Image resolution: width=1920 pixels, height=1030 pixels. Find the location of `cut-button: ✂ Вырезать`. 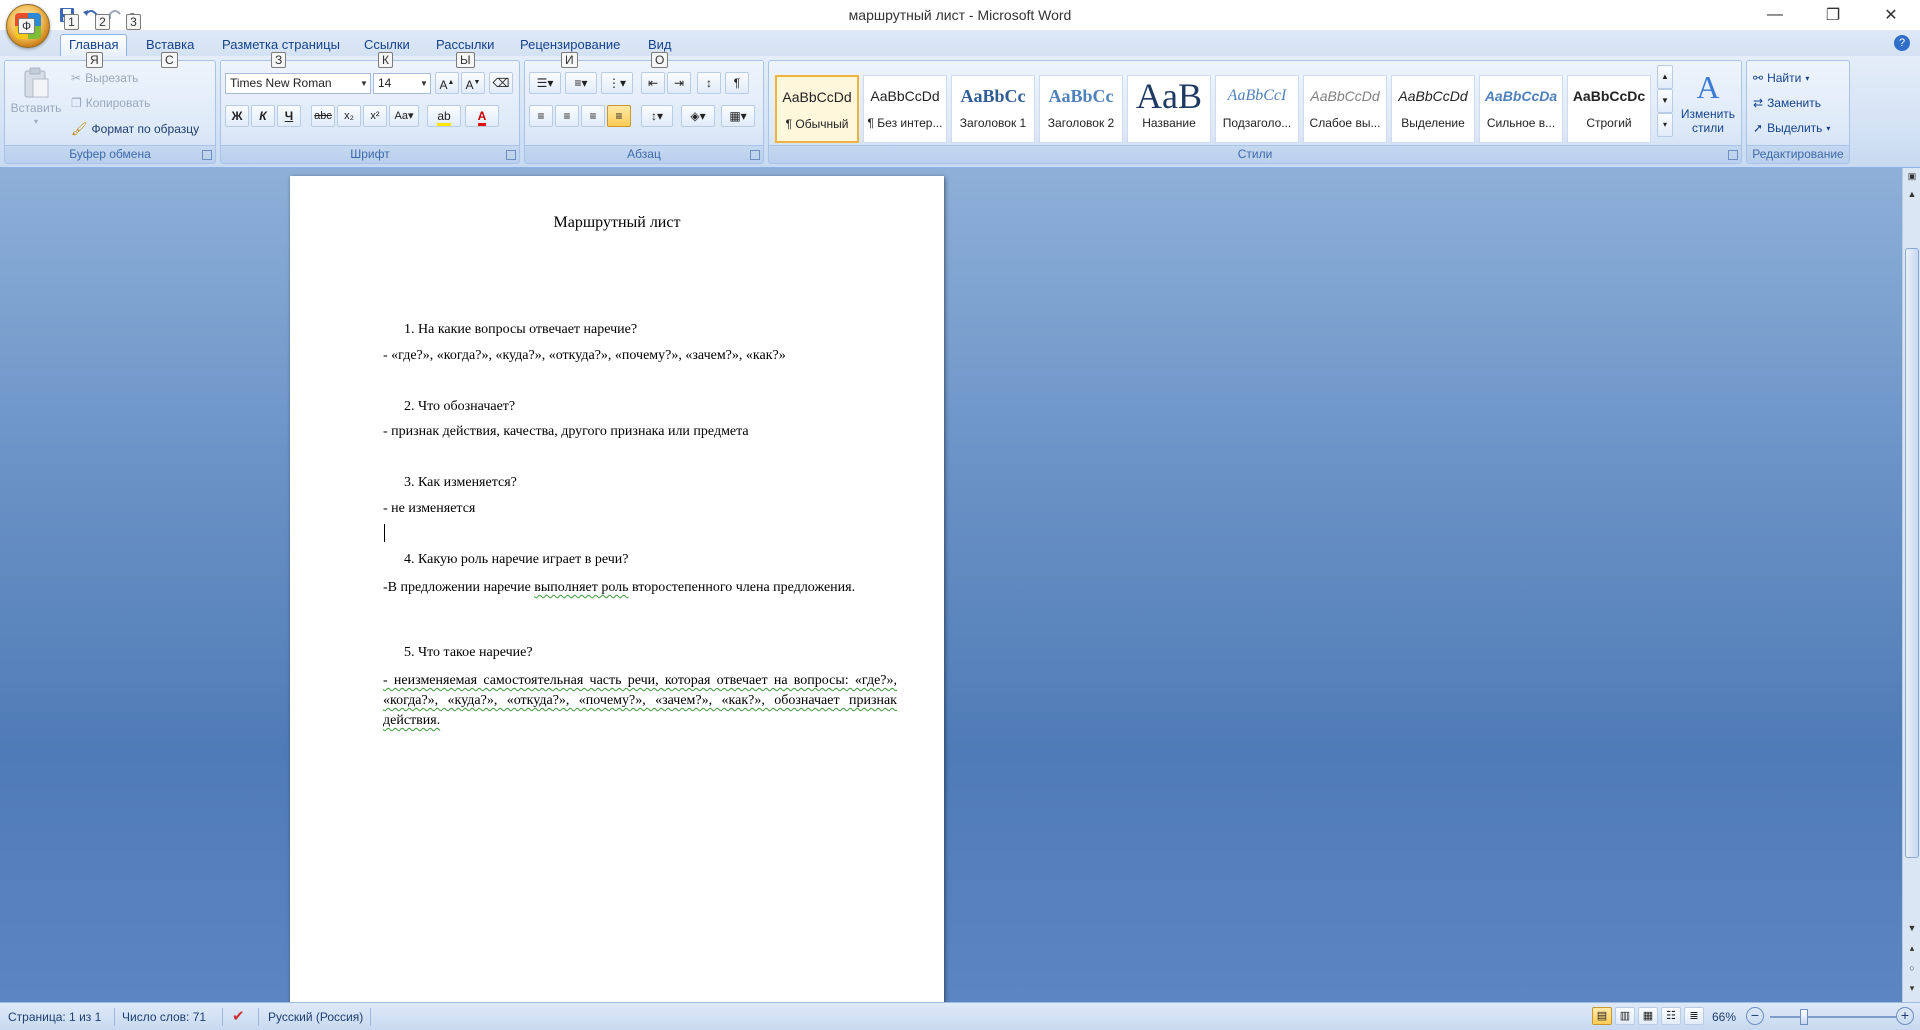

cut-button: ✂ Вырезать is located at coordinates (104, 78).